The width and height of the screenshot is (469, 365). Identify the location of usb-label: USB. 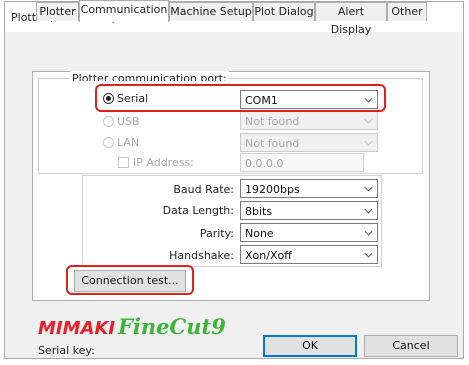
(128, 121).